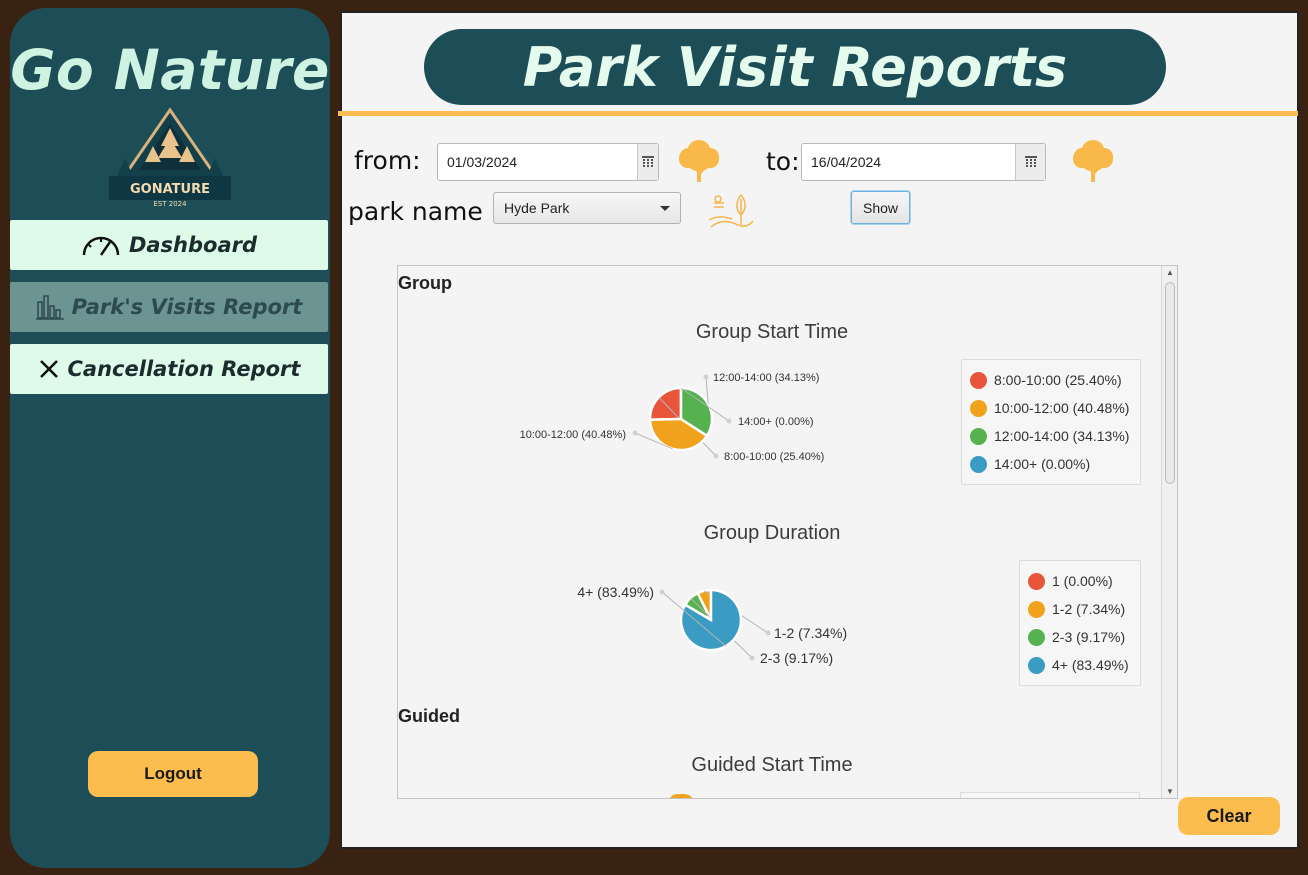 Image resolution: width=1308 pixels, height=875 pixels. What do you see at coordinates (101, 246) in the screenshot?
I see `speedometer-icon` at bounding box center [101, 246].